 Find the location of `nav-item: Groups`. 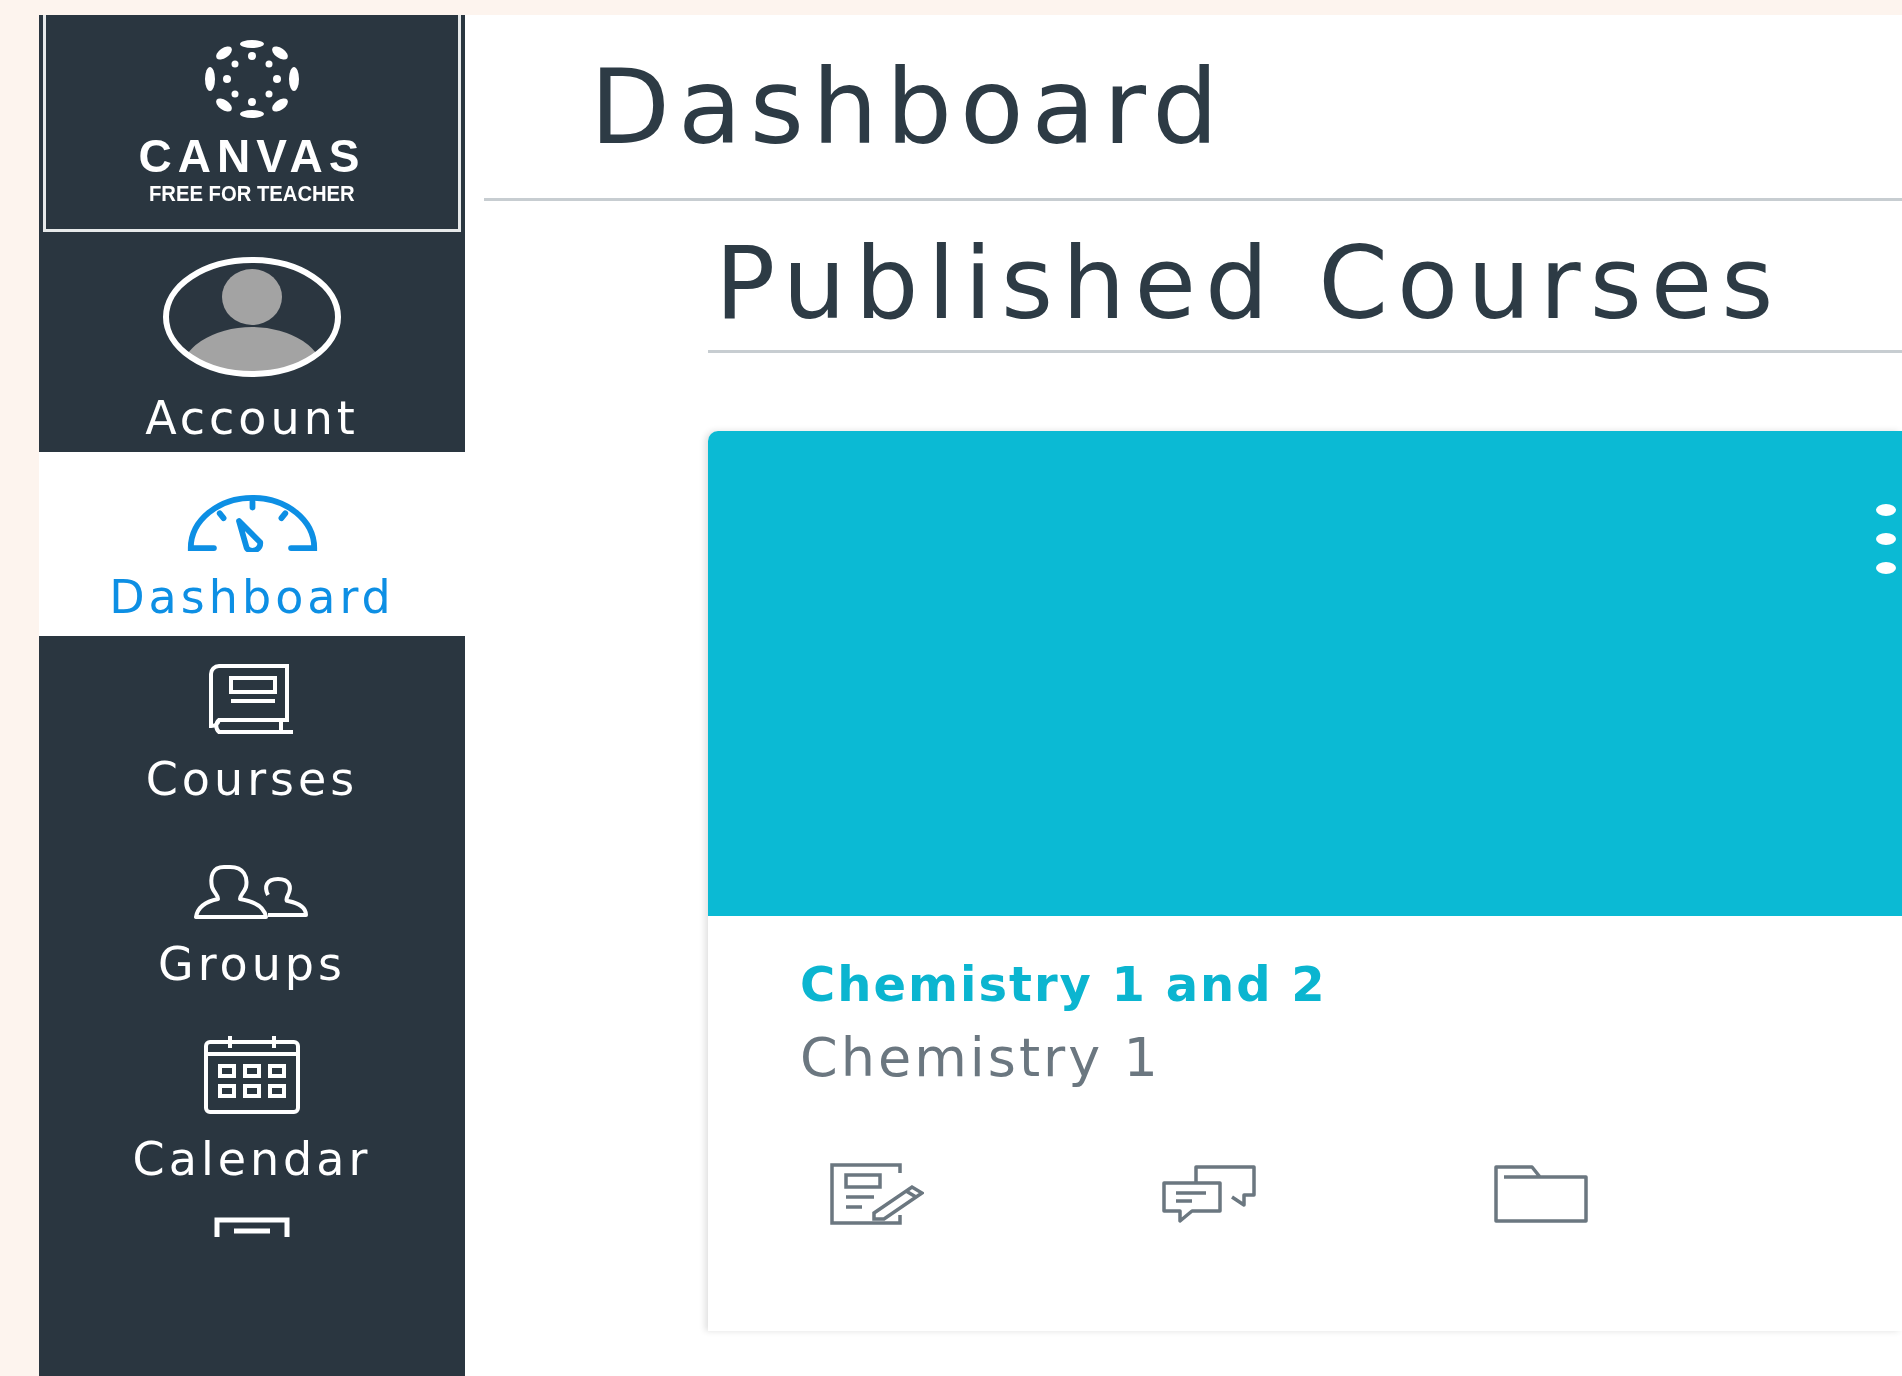

nav-item: Groups is located at coordinates (252, 921).